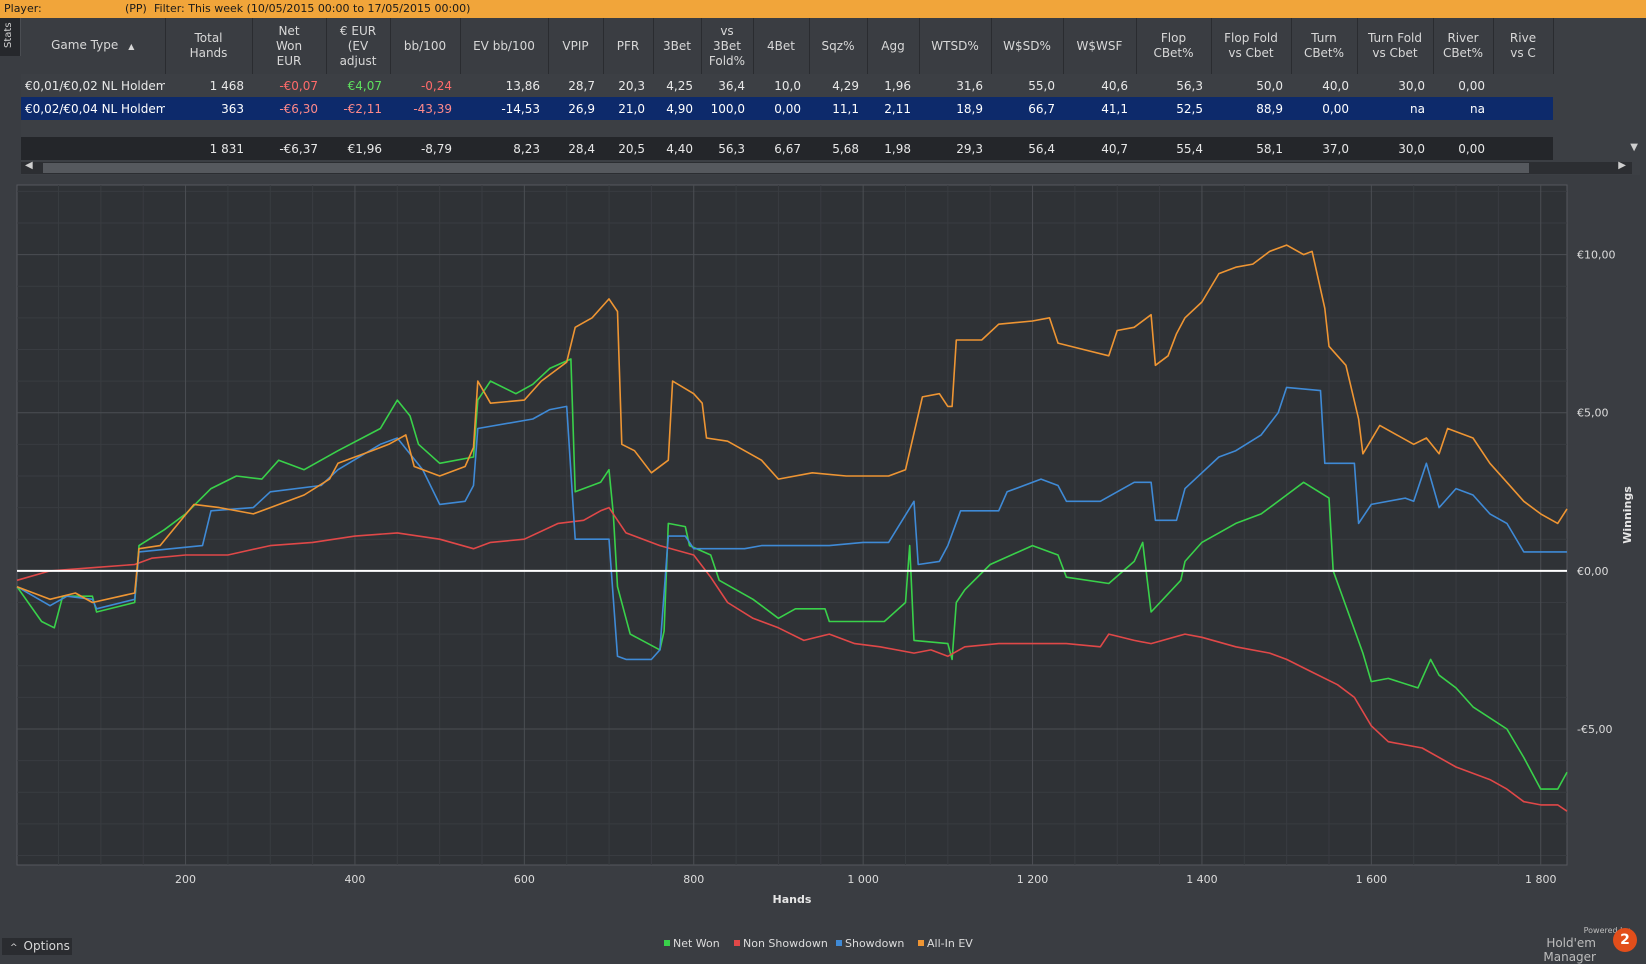 The image size is (1646, 964). What do you see at coordinates (1324, 85) in the screenshot?
I see `table-cell: 40,0` at bounding box center [1324, 85].